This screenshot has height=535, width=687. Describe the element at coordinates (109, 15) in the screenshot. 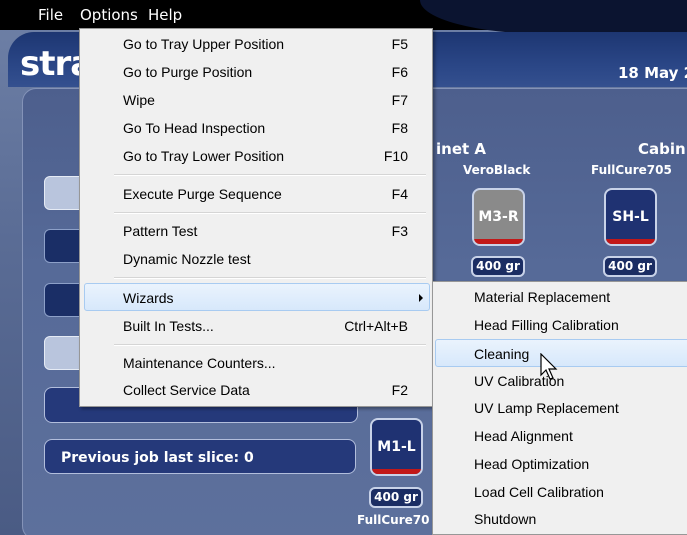

I see `menu-options: Options` at that location.